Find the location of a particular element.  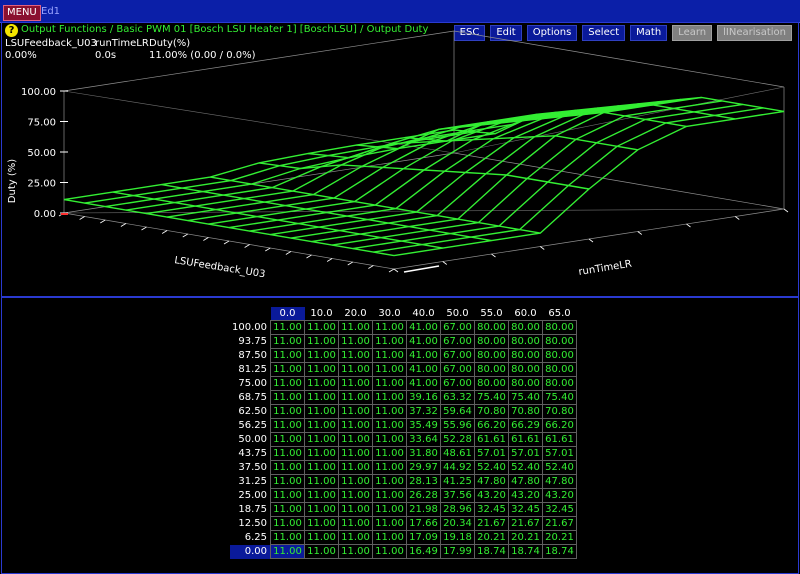

row-header: 0.00 is located at coordinates (250, 551).